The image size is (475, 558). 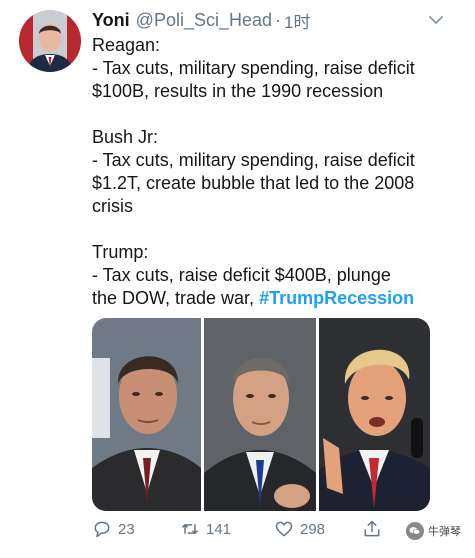 I want to click on chevron-down-icon, so click(x=436, y=20).